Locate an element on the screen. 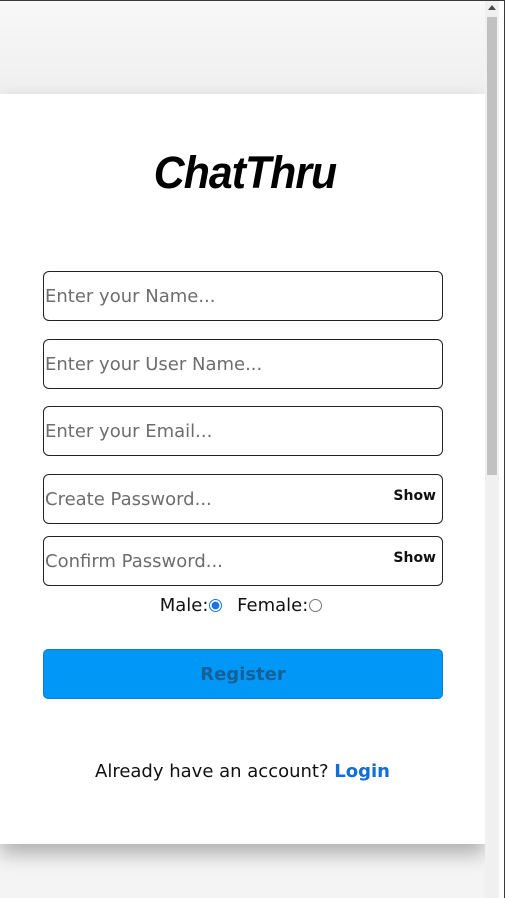 Image resolution: width=505 pixels, height=898 pixels. login-prompt: Already have an account? Login is located at coordinates (242, 771).